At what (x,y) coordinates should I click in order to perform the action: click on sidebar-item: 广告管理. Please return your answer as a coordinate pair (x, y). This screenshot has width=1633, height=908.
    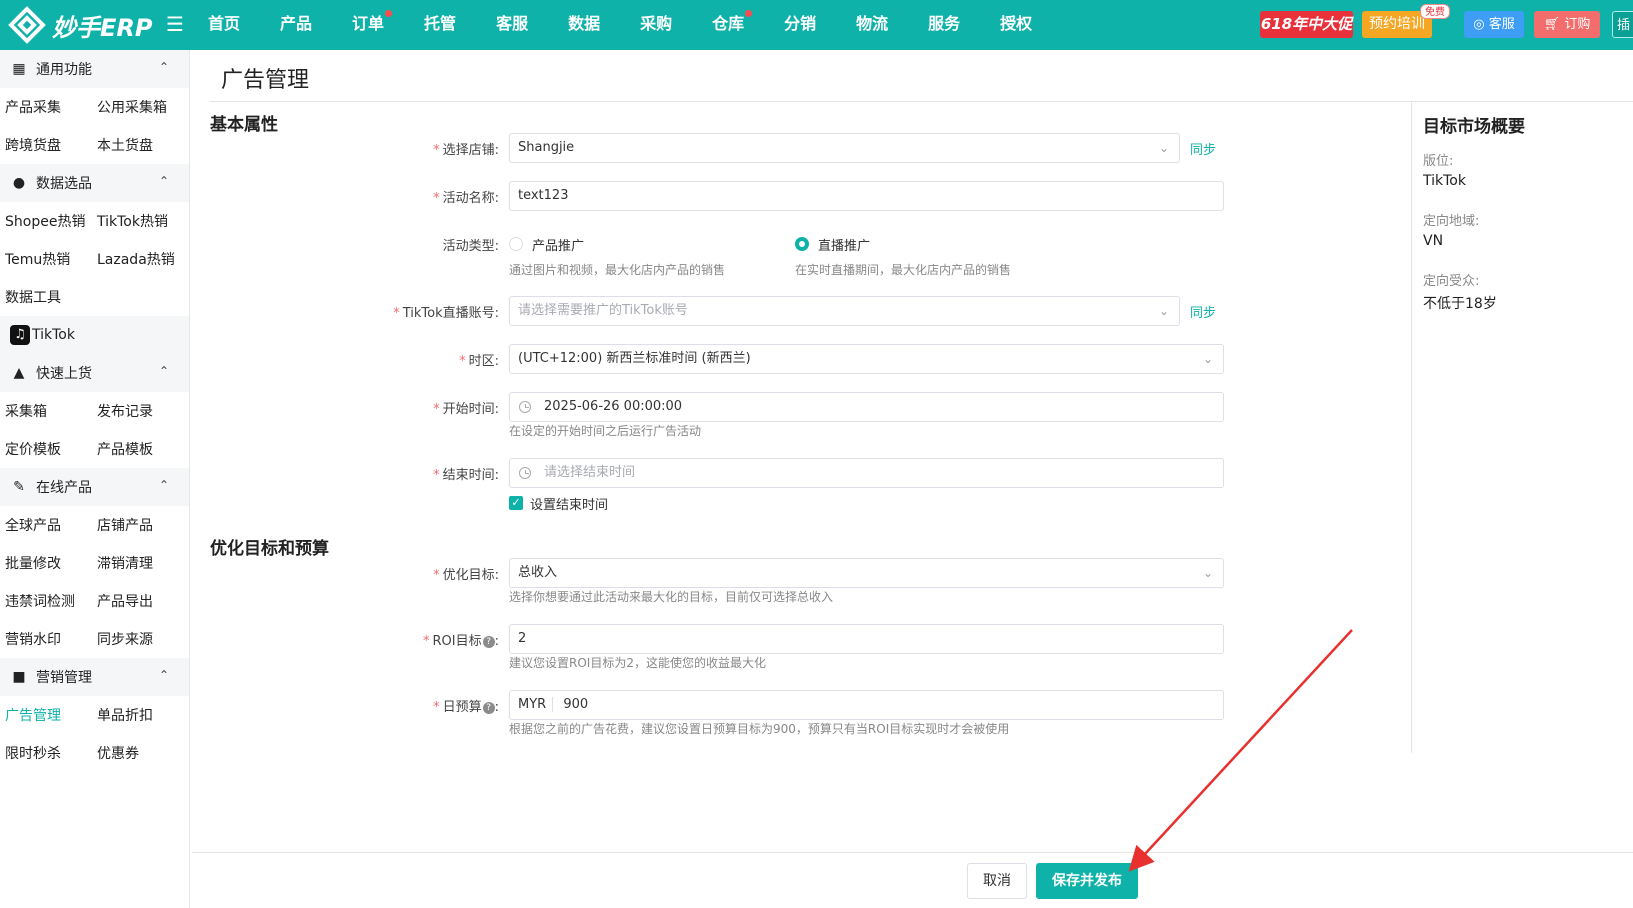
    Looking at the image, I should click on (33, 715).